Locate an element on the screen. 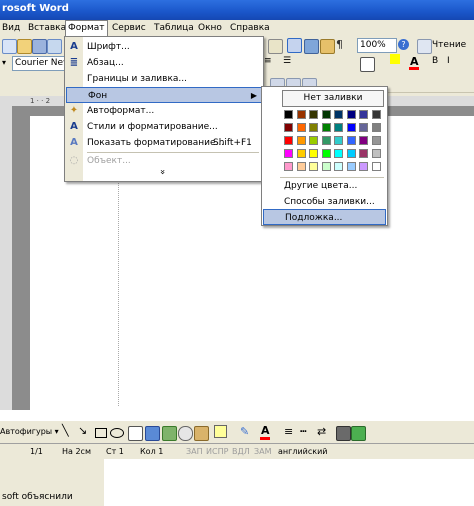  status-extend: ВДЛ is located at coordinates (241, 451).